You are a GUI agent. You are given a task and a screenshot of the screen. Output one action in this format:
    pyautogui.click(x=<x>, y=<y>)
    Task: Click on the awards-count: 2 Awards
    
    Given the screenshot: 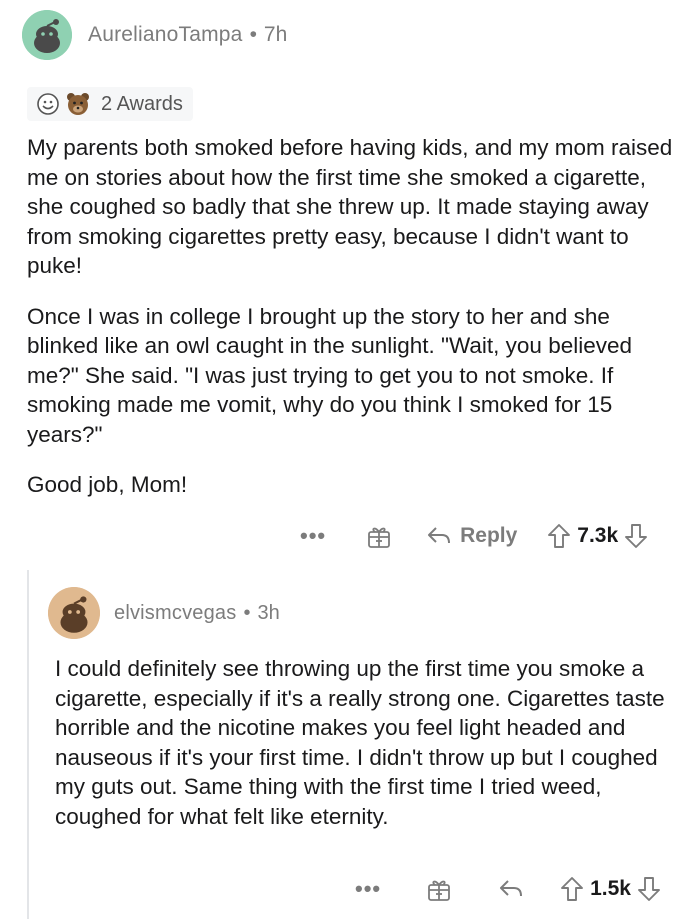 What is the action you would take?
    pyautogui.click(x=142, y=103)
    